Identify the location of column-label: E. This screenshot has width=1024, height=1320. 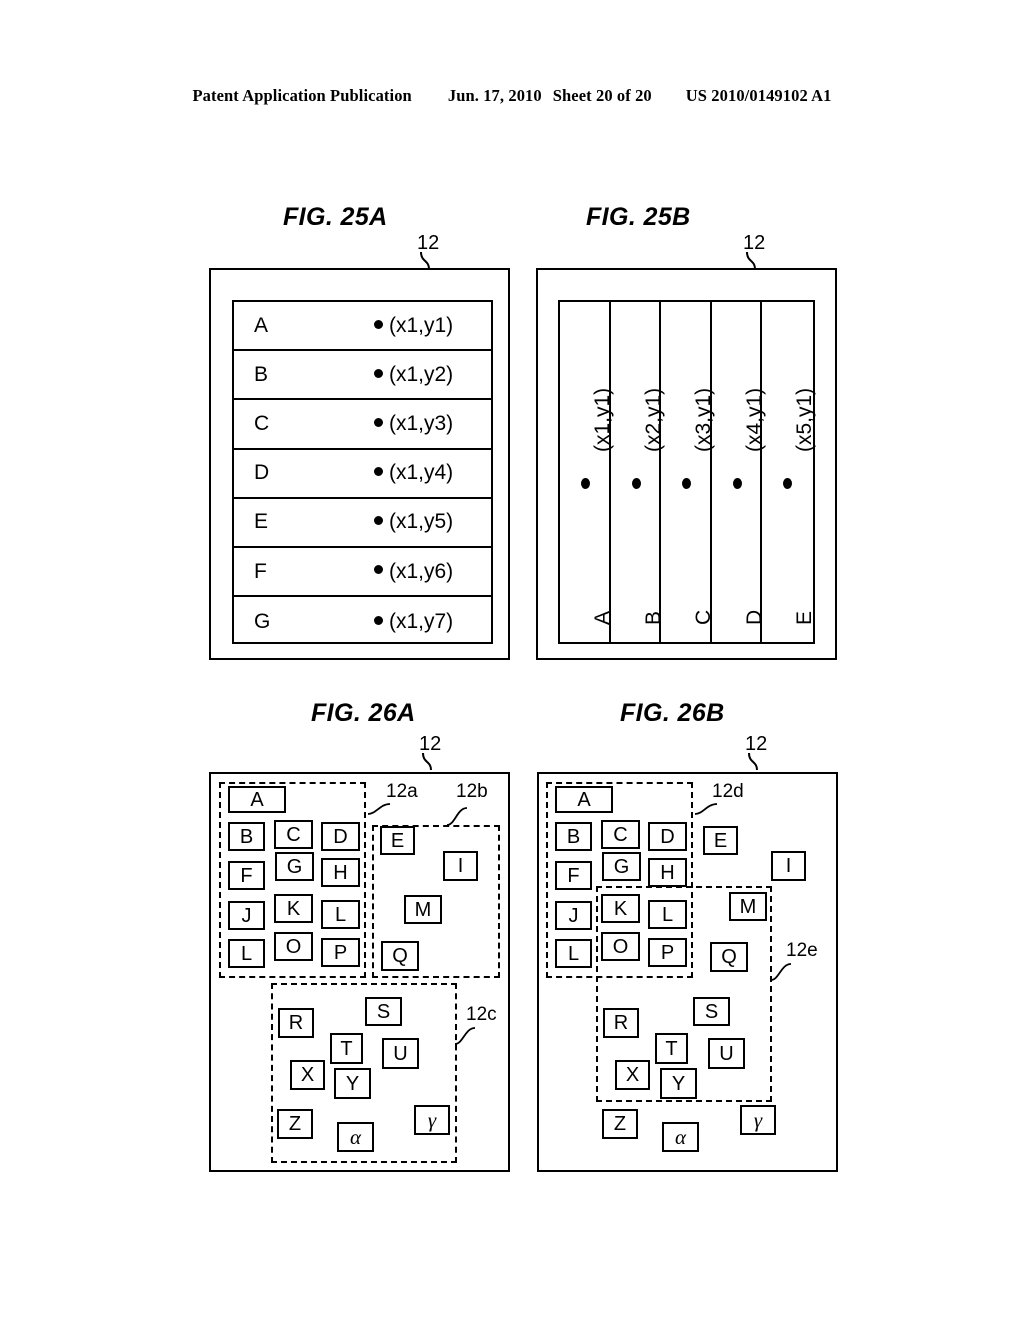
(805, 617).